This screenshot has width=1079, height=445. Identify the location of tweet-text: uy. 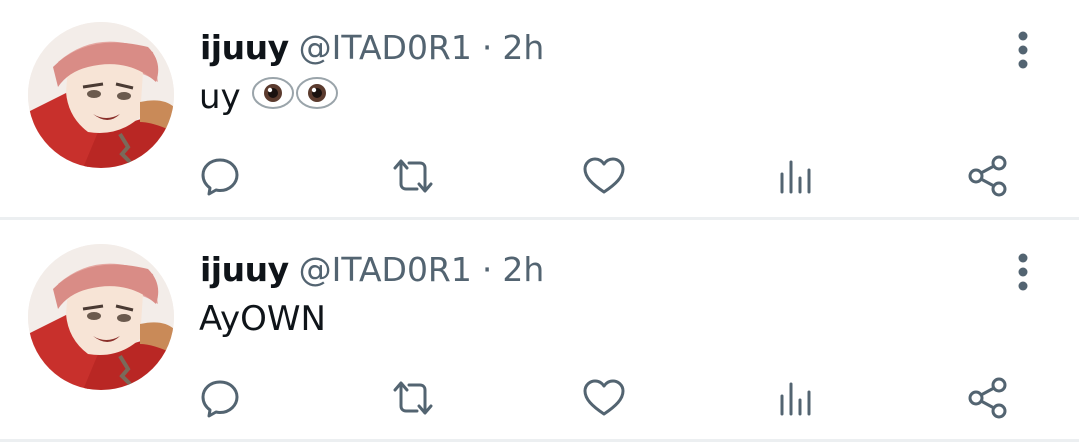
(270, 98).